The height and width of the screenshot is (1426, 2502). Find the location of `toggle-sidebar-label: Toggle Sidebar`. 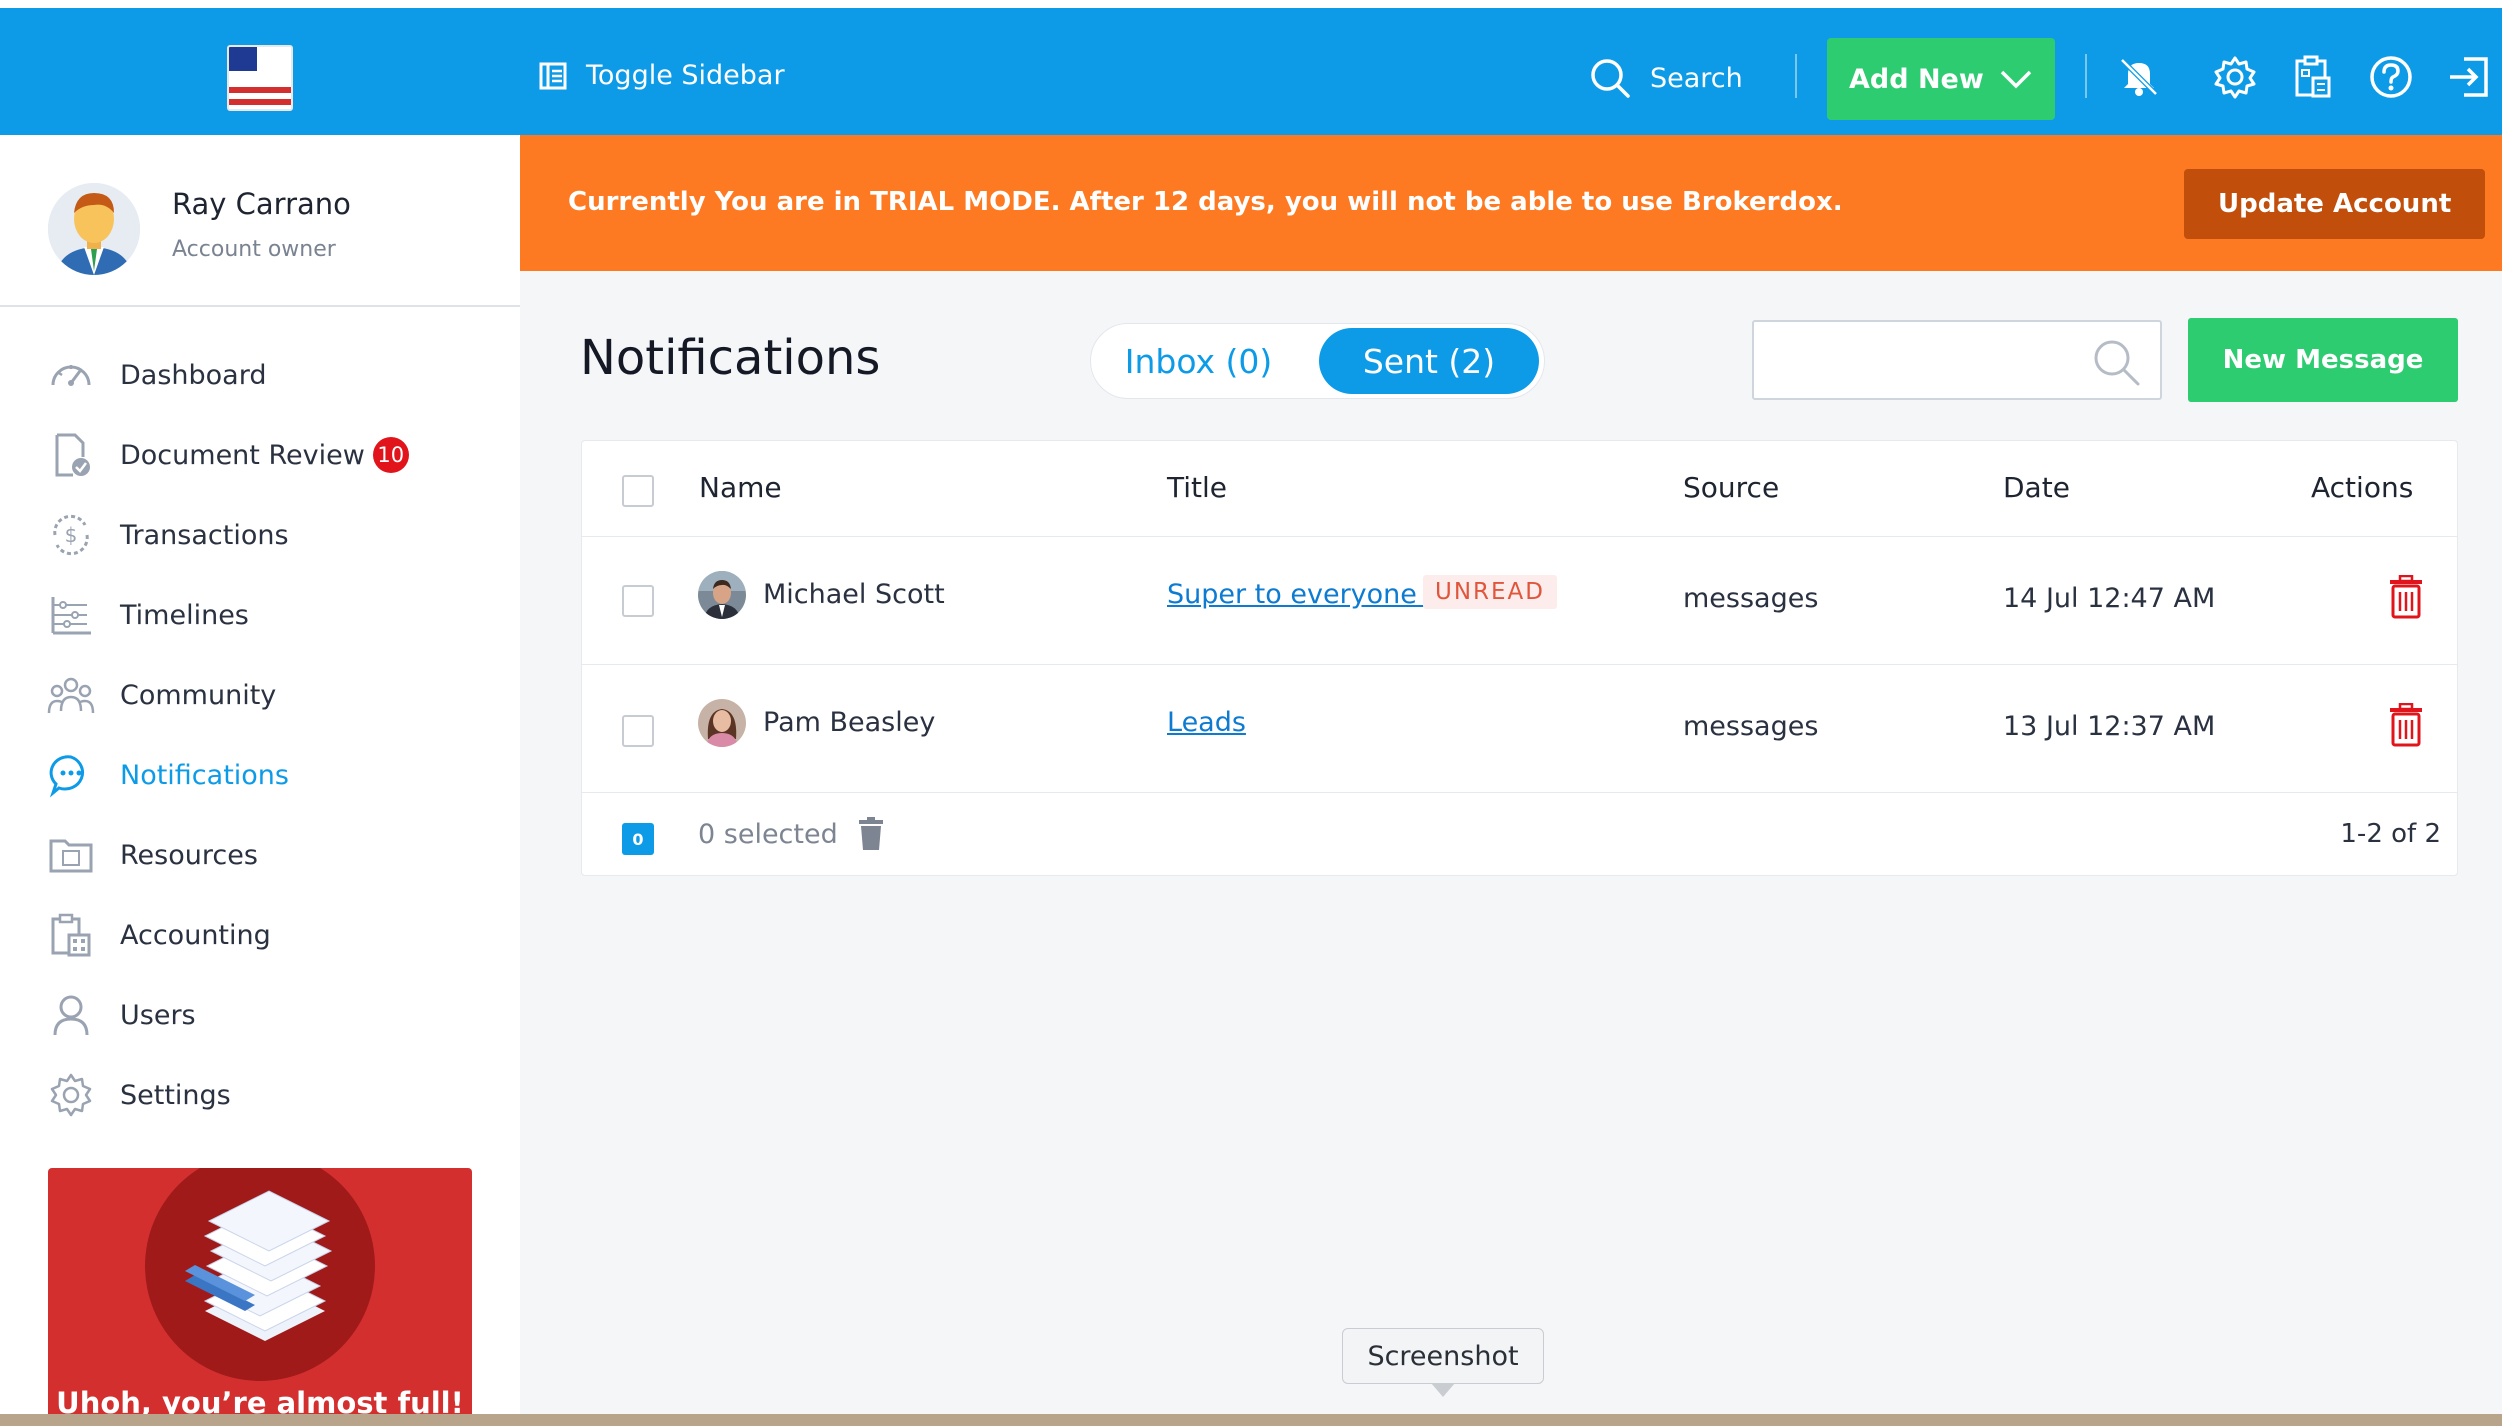

toggle-sidebar-label: Toggle Sidebar is located at coordinates (685, 75).